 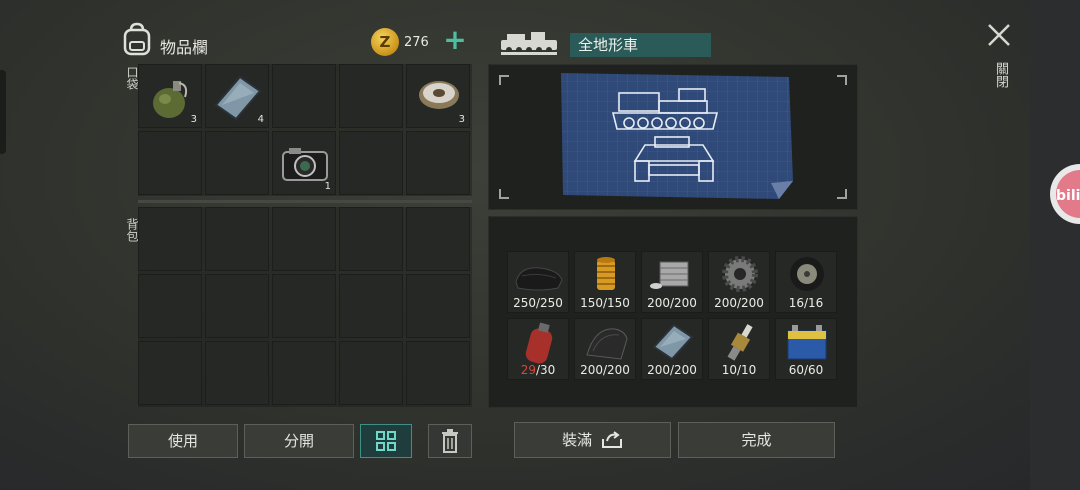 I want to click on metal-plate-icon, so click(x=673, y=342).